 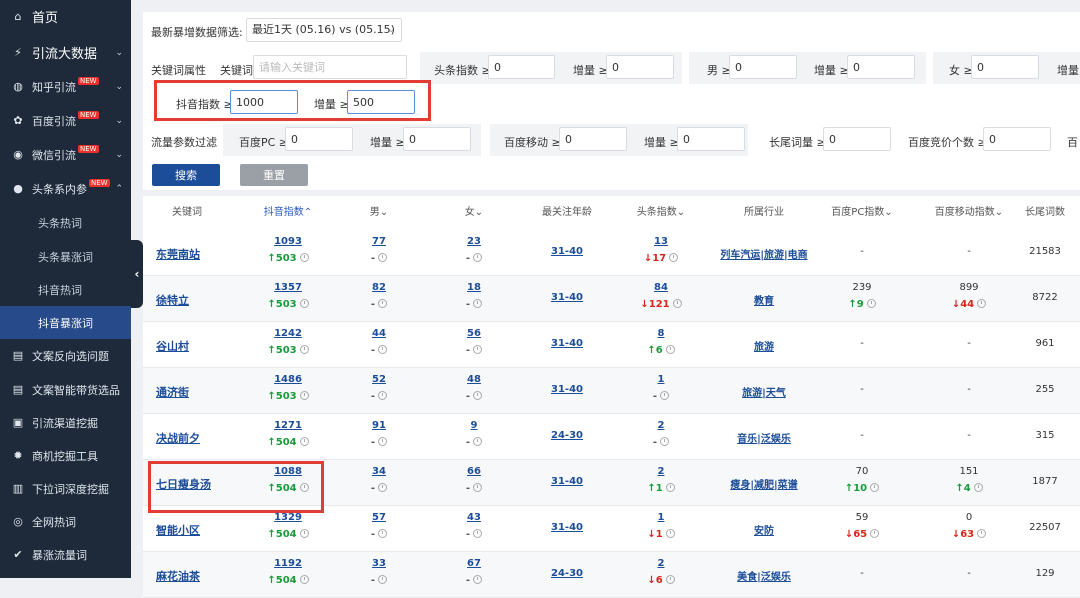 What do you see at coordinates (764, 391) in the screenshot?
I see `industry-link: 旅游|天气` at bounding box center [764, 391].